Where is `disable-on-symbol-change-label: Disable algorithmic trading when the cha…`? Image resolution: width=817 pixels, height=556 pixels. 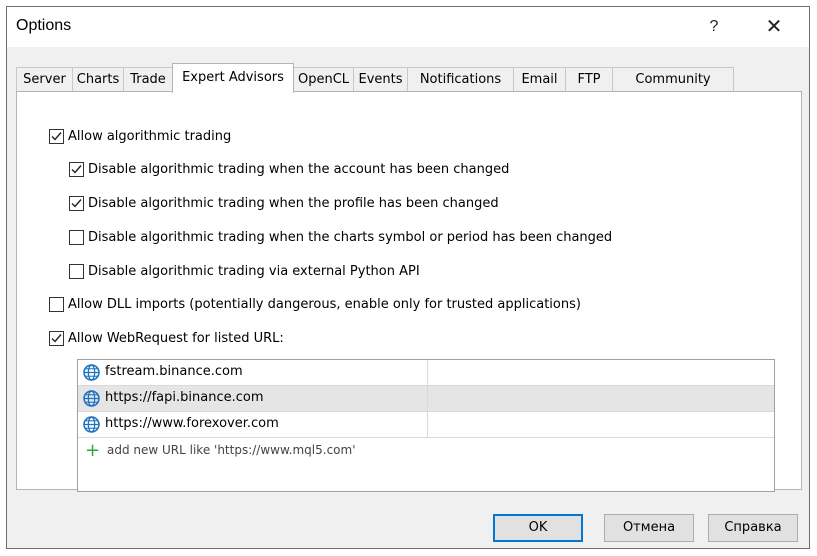
disable-on-symbol-change-label: Disable algorithmic trading when the cha… is located at coordinates (350, 237).